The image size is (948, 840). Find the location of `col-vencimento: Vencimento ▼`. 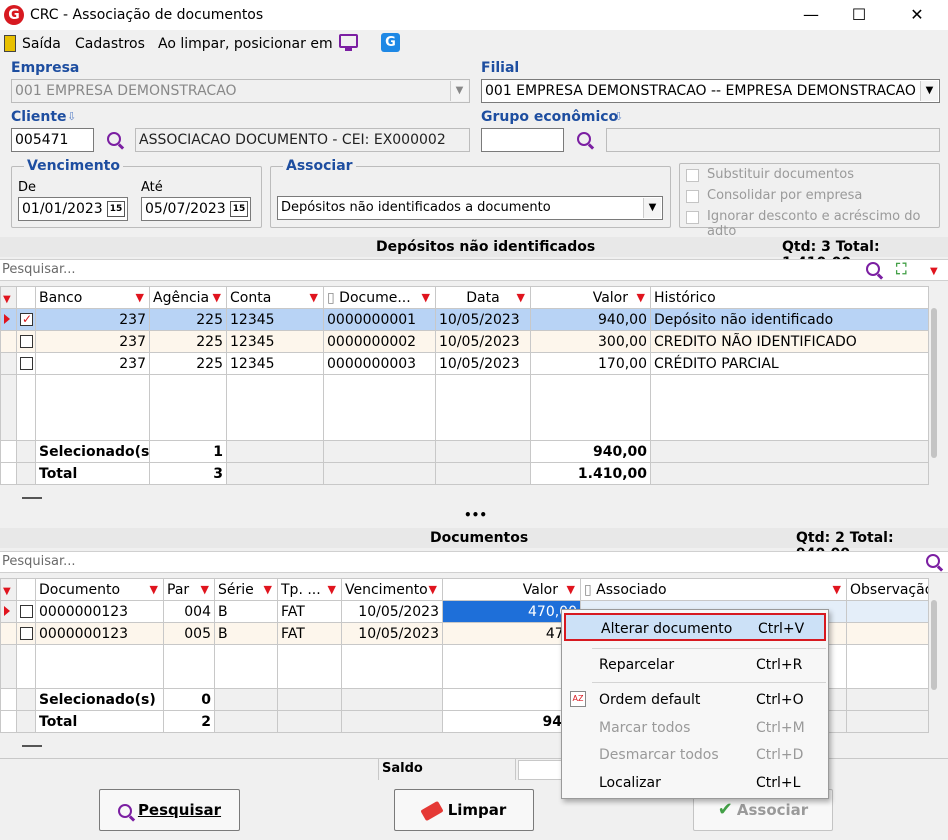

col-vencimento: Vencimento ▼ is located at coordinates (392, 589).